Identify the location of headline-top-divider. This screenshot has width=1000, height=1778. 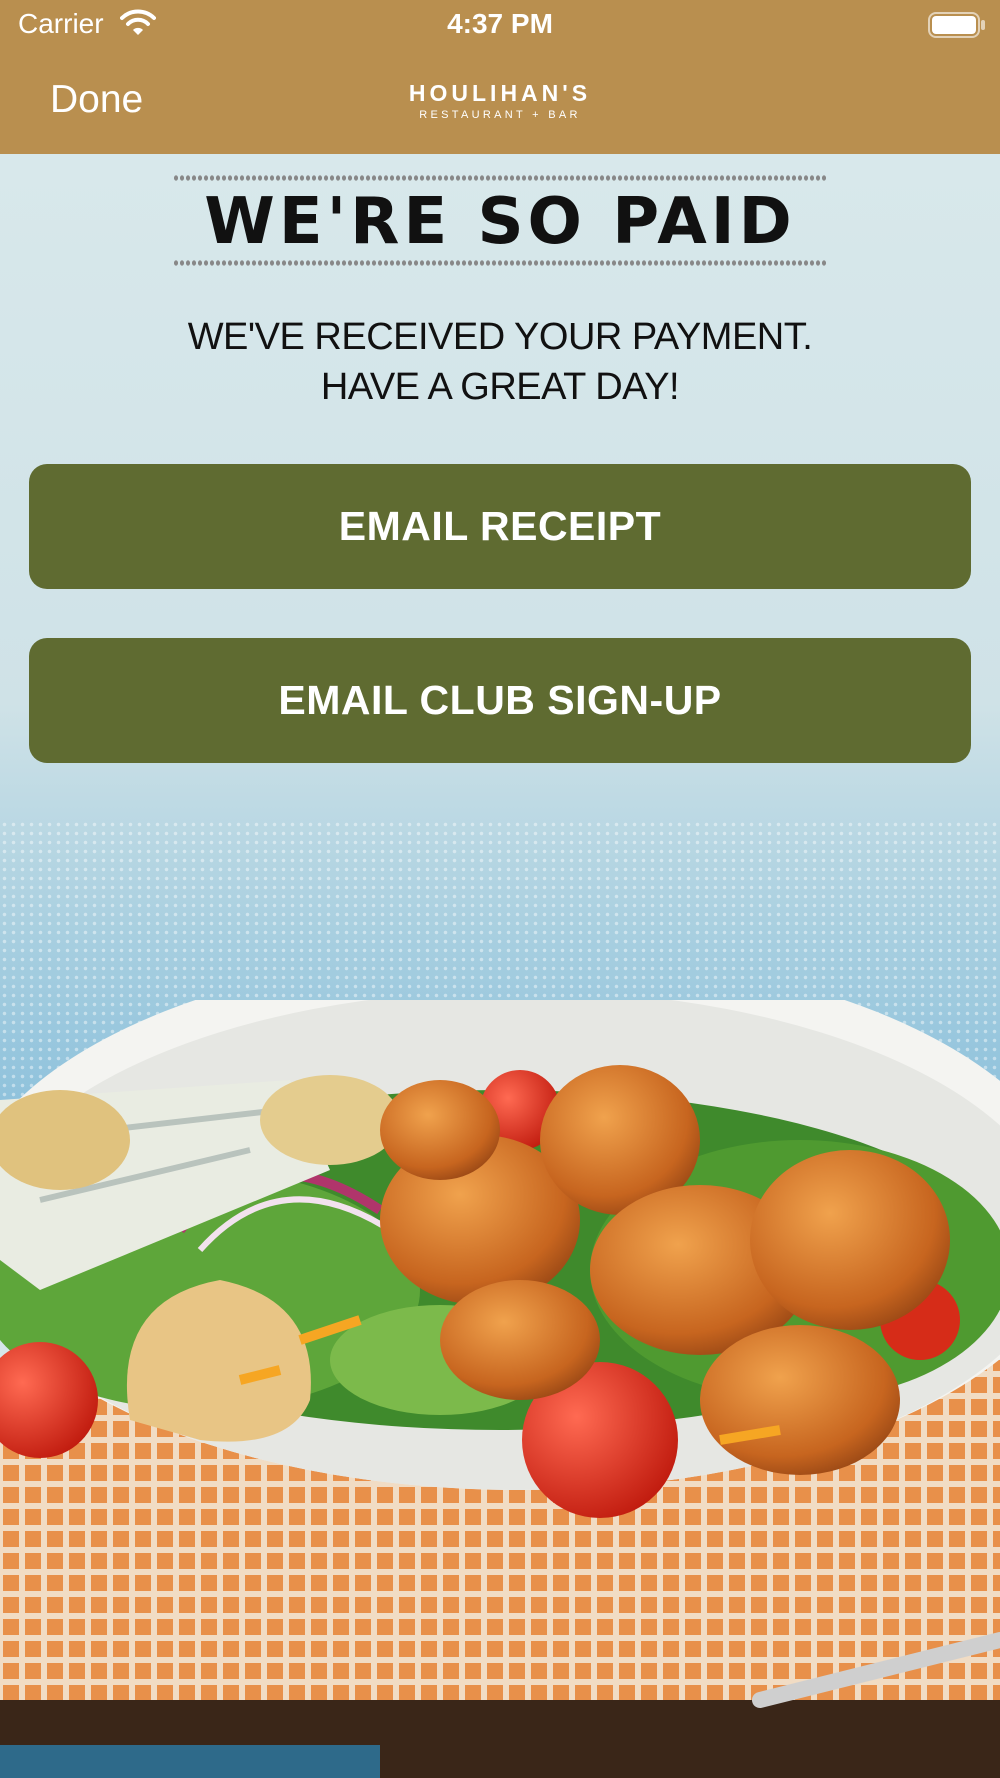
(500, 178).